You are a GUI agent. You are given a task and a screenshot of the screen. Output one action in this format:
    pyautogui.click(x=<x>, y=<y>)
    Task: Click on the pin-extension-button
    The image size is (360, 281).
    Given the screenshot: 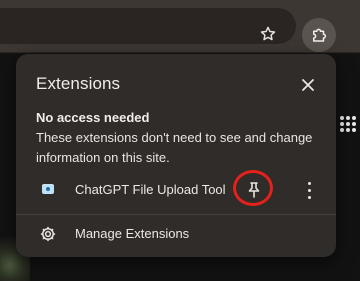 What is the action you would take?
    pyautogui.click(x=254, y=190)
    